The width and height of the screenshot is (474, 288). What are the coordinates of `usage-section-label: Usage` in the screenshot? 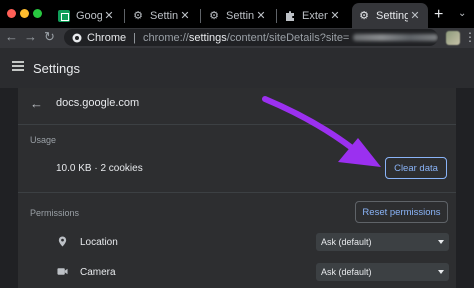 It's located at (43, 140).